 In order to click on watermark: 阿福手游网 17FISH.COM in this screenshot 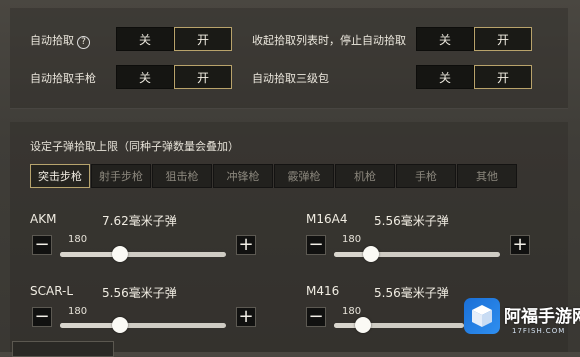, I will do `click(520, 324)`.